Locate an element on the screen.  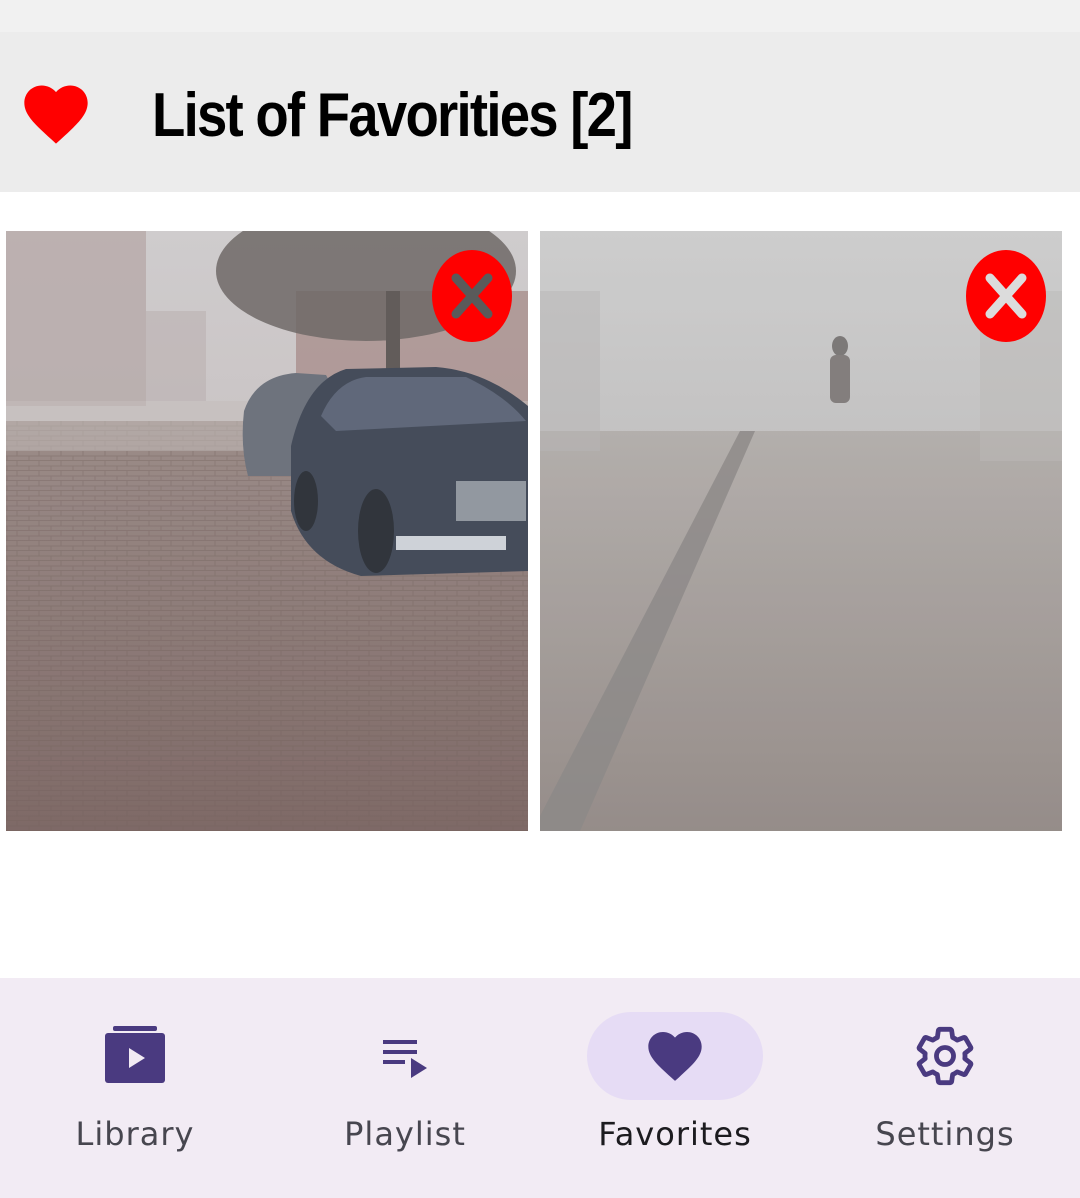
nav-item-favorites: Favorites is located at coordinates (675, 1088).